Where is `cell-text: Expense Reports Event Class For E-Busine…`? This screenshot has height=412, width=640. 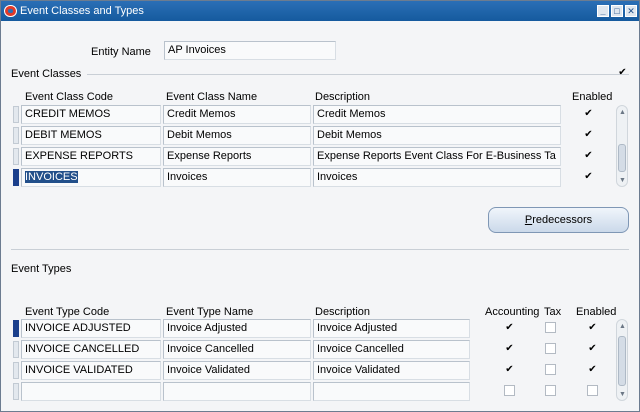 cell-text: Expense Reports Event Class For E-Busine… is located at coordinates (436, 156).